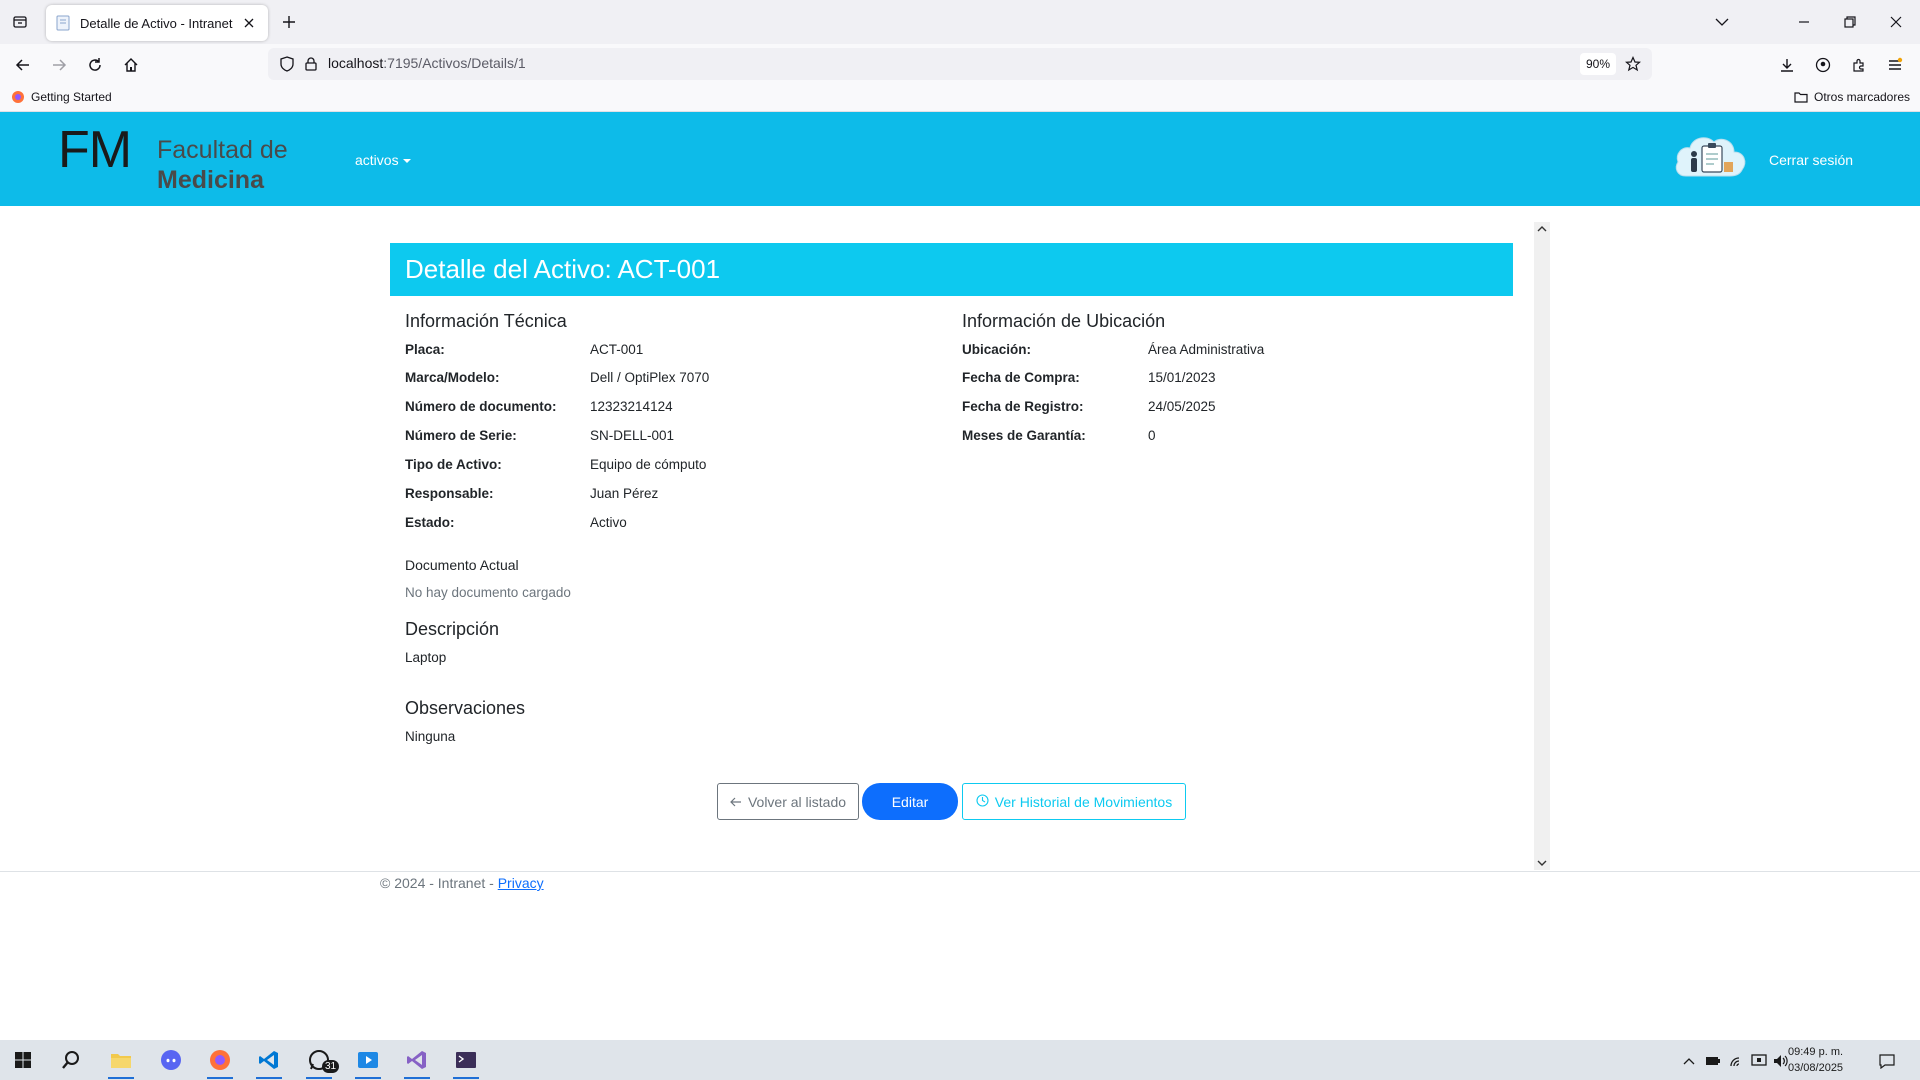  What do you see at coordinates (1152, 435) in the screenshot?
I see `field-value: 0` at bounding box center [1152, 435].